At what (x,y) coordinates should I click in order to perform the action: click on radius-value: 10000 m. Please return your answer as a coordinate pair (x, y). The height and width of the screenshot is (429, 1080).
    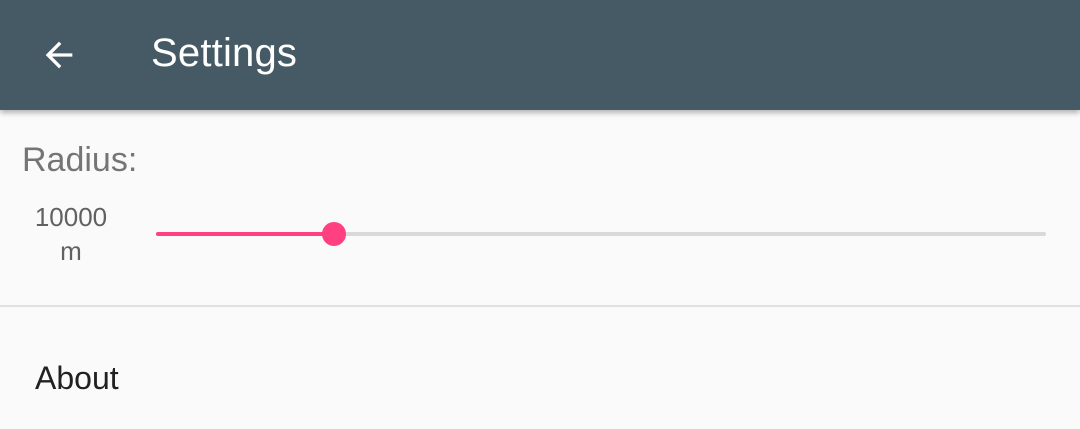
    Looking at the image, I should click on (71, 234).